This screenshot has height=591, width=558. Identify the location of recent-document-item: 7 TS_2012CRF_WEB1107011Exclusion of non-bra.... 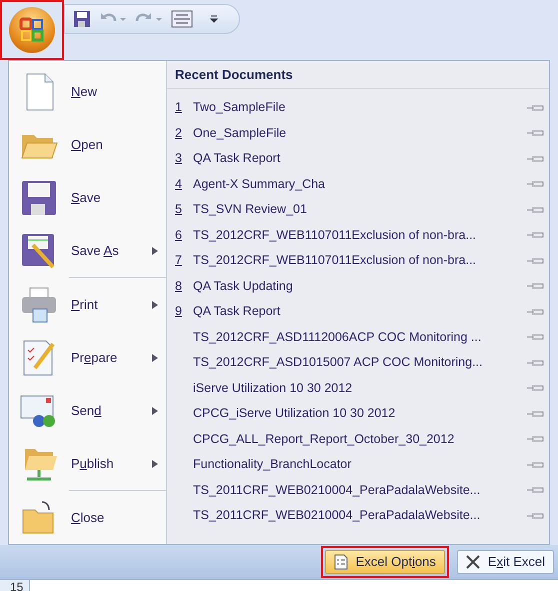
(325, 260).